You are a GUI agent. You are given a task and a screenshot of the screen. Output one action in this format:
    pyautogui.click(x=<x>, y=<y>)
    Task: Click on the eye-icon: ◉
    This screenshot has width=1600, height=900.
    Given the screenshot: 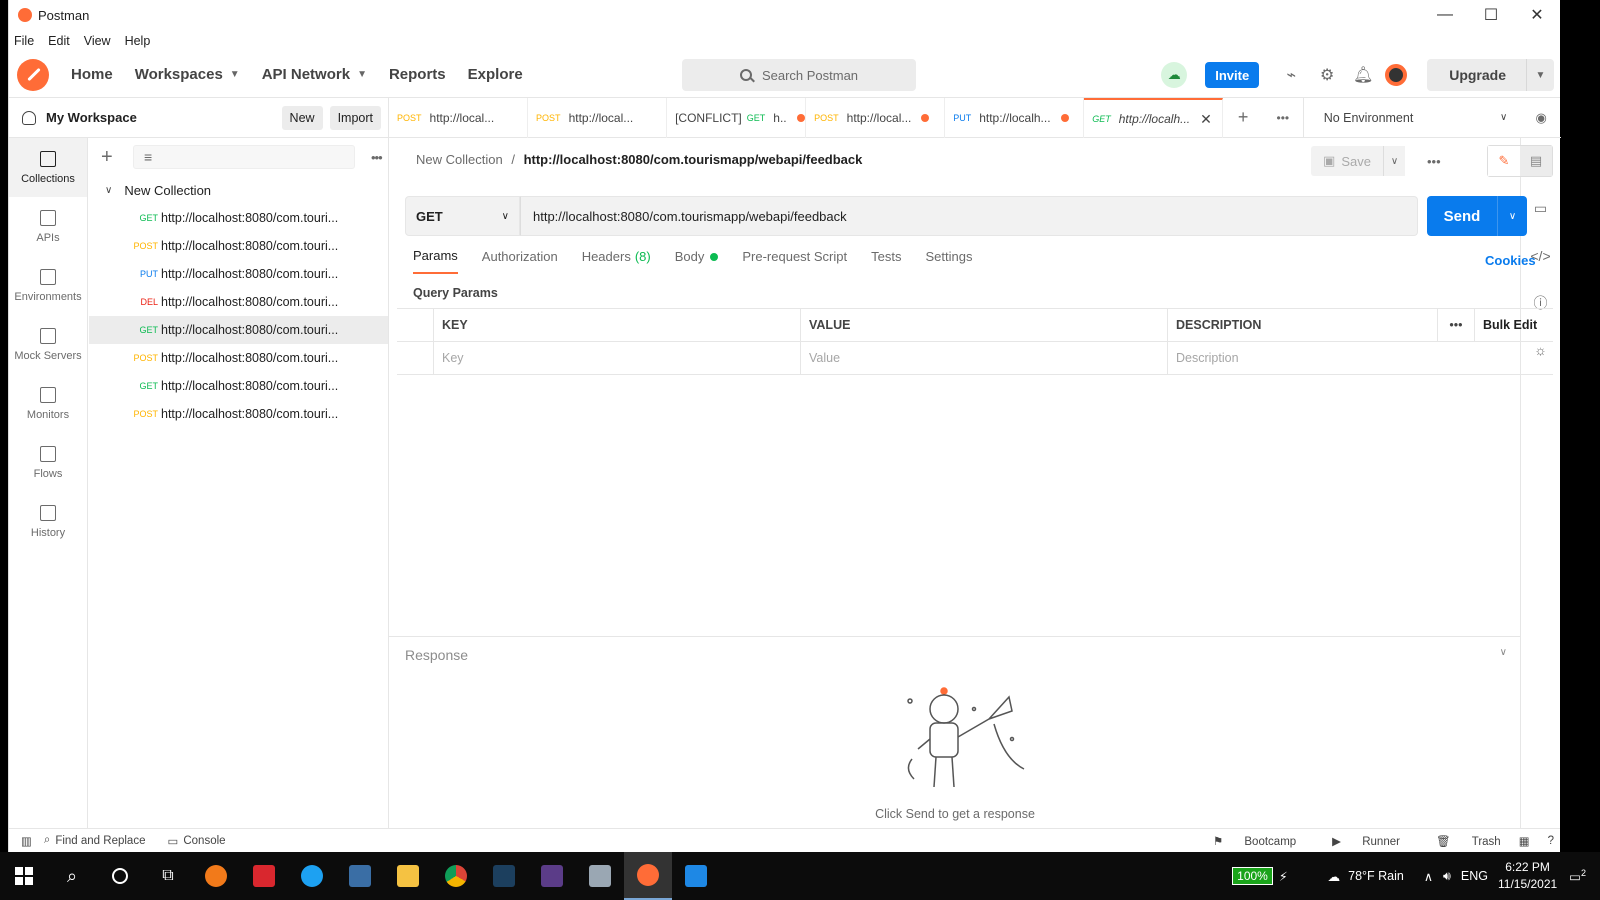 What is the action you would take?
    pyautogui.click(x=1541, y=117)
    